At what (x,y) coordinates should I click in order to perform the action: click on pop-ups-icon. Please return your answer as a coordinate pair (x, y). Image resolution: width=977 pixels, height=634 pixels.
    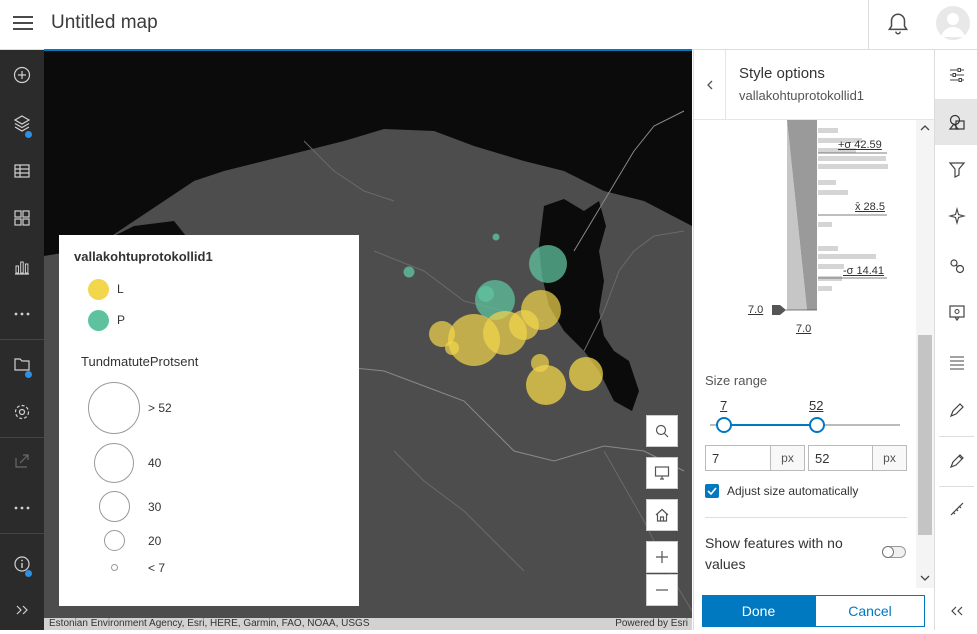
    Looking at the image, I should click on (956, 266).